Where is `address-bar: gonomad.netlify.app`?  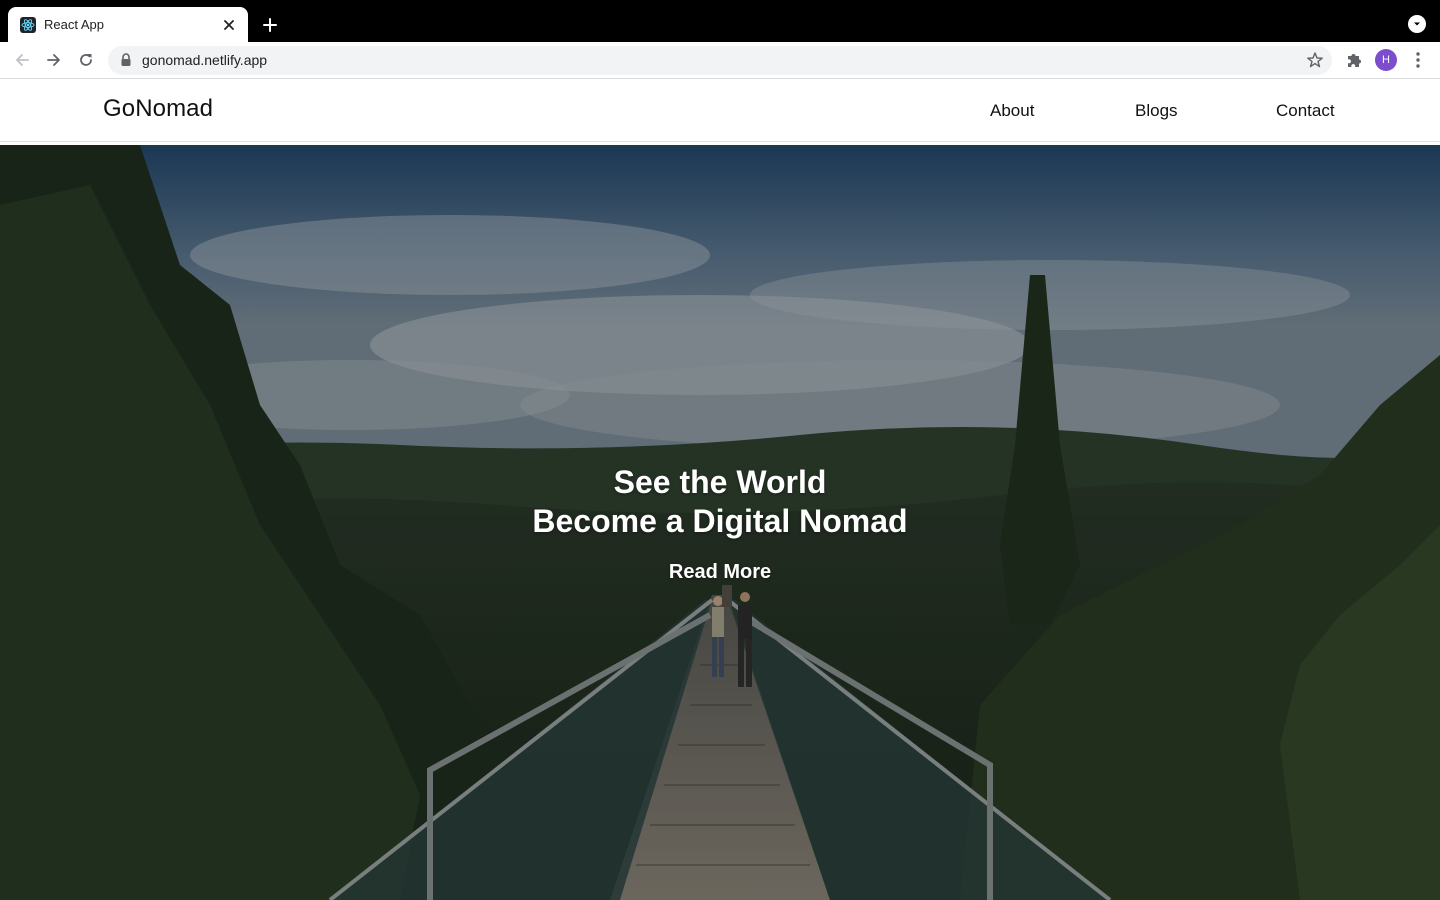 address-bar: gonomad.netlify.app is located at coordinates (720, 60).